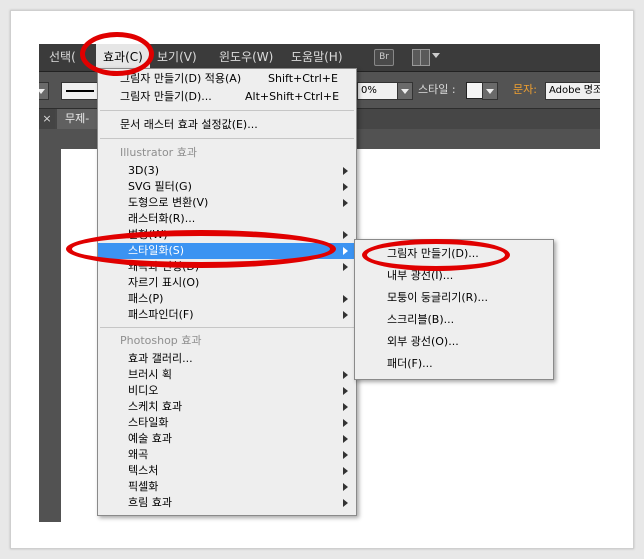  What do you see at coordinates (227, 407) in the screenshot?
I see `menu-item-sketch: 스케치 효과` at bounding box center [227, 407].